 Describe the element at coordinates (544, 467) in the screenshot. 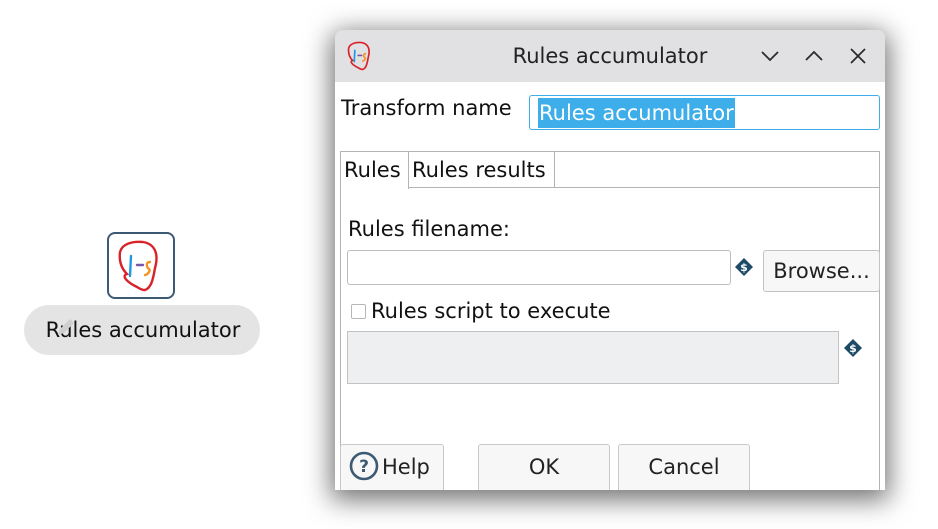

I see `ok-button: OK` at that location.